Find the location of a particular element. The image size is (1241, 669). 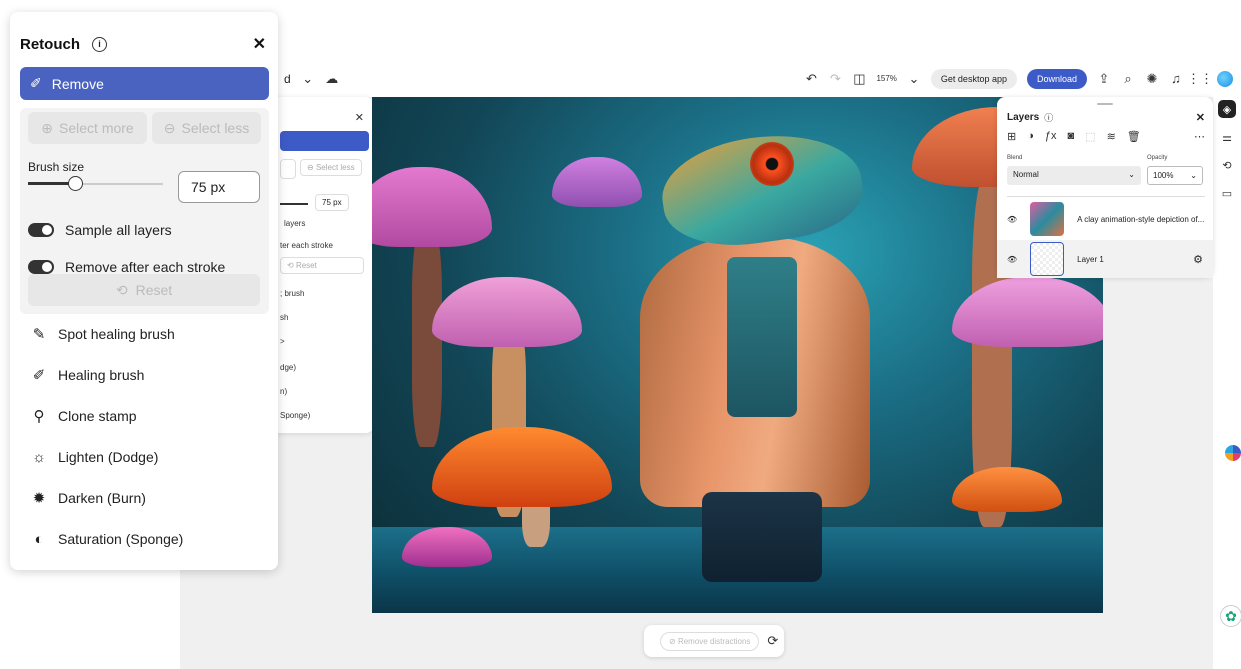

sun-filled-icon: ✹ is located at coordinates (39, 498).